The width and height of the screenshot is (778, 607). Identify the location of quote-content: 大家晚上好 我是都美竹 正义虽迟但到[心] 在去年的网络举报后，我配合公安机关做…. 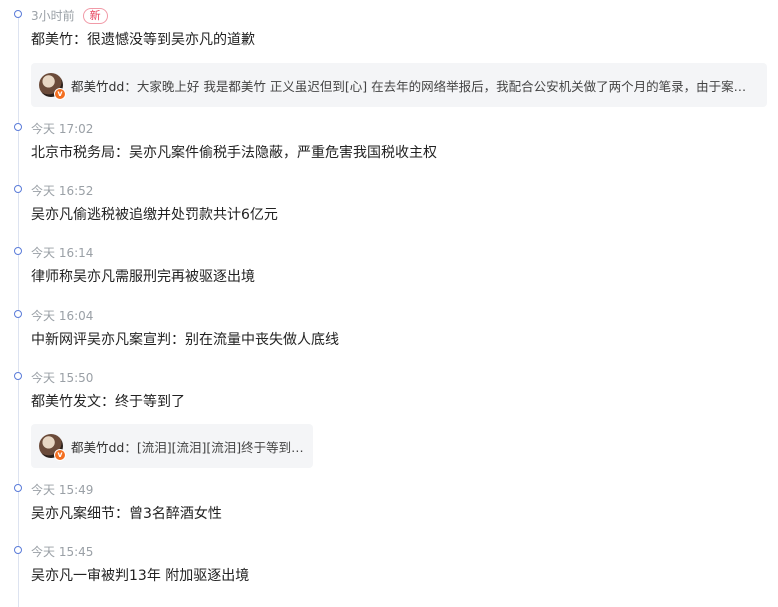
(441, 86).